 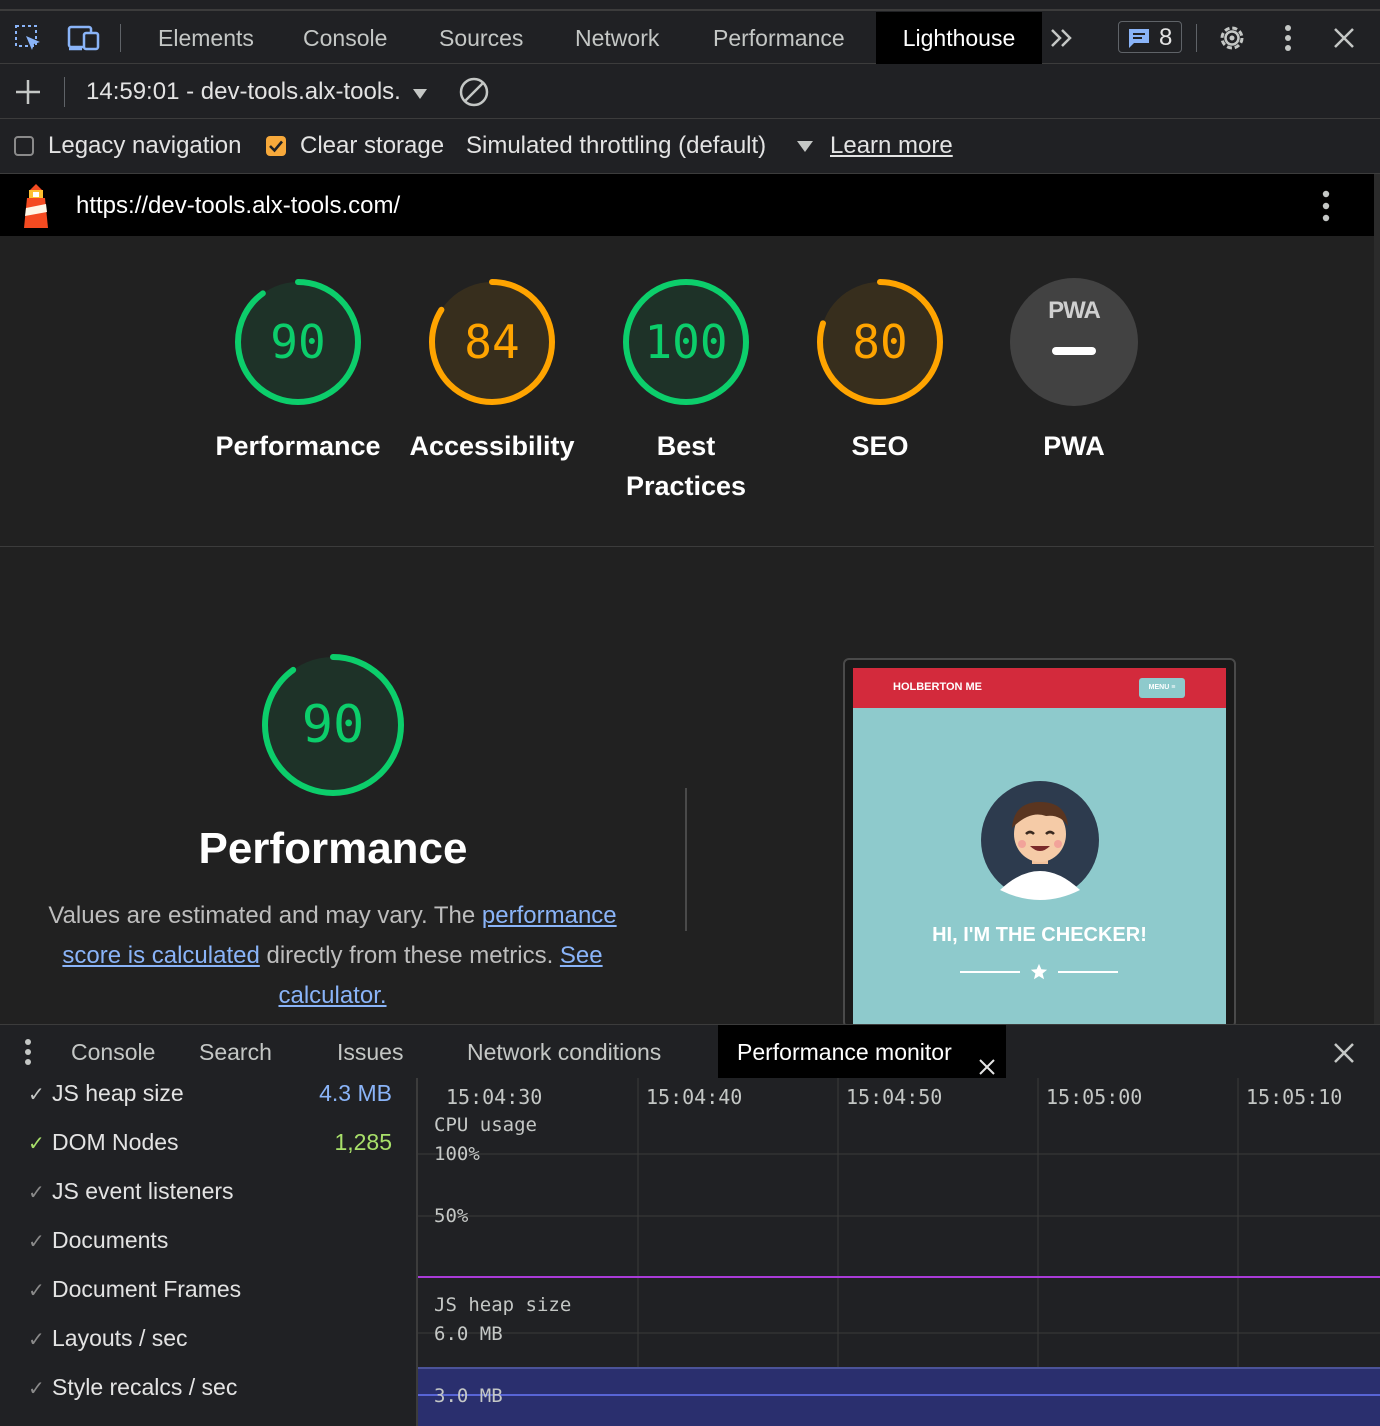 What do you see at coordinates (686, 466) in the screenshot?
I see `best-practices-label: Best Practices` at bounding box center [686, 466].